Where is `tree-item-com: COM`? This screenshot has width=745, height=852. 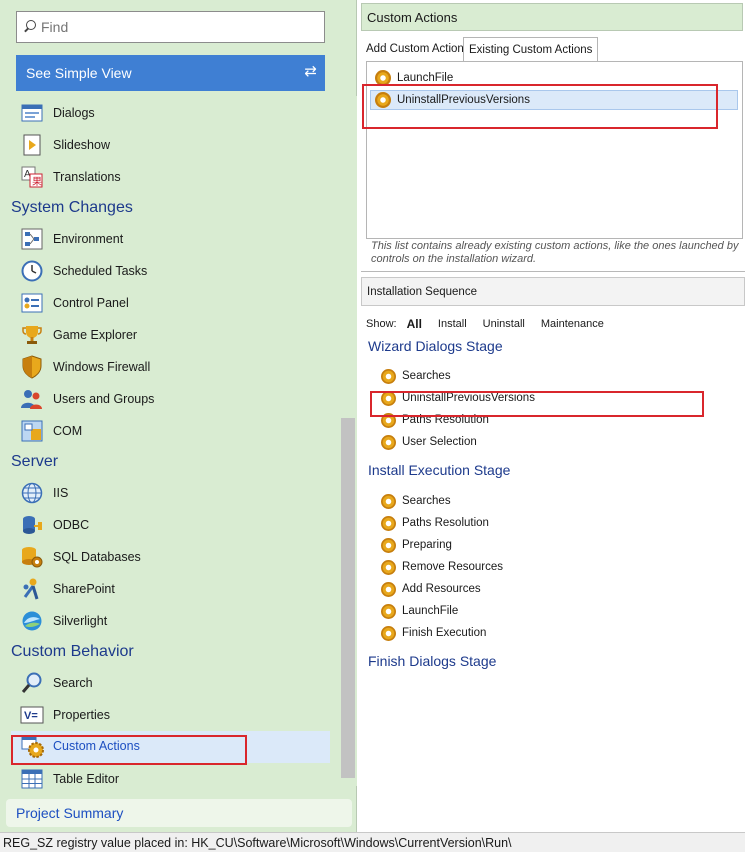 tree-item-com: COM is located at coordinates (51, 431).